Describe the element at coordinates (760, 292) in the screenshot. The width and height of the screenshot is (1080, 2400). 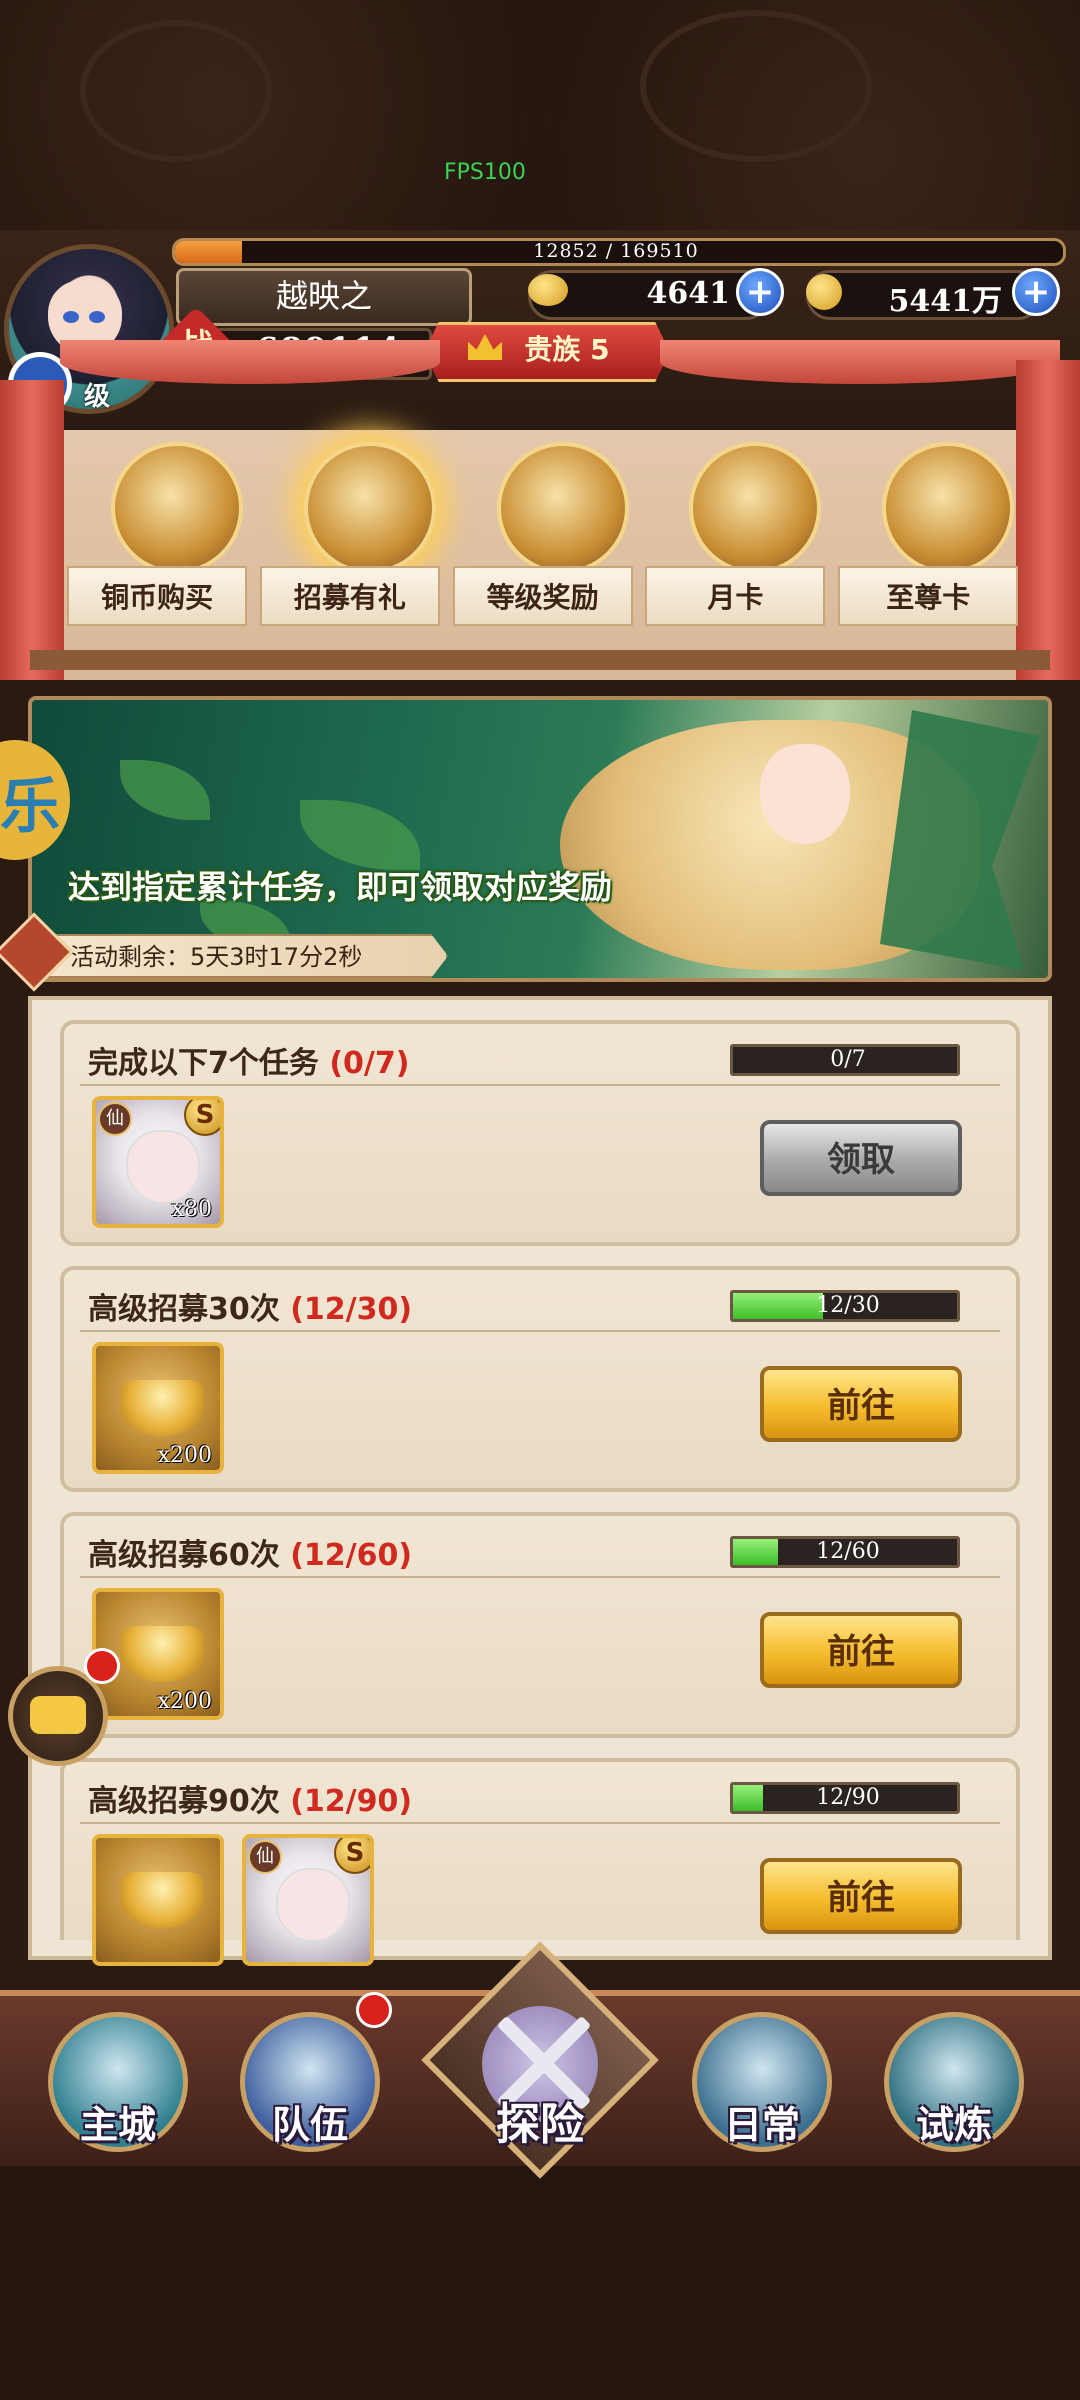
I see `add-ingot-button: +` at that location.